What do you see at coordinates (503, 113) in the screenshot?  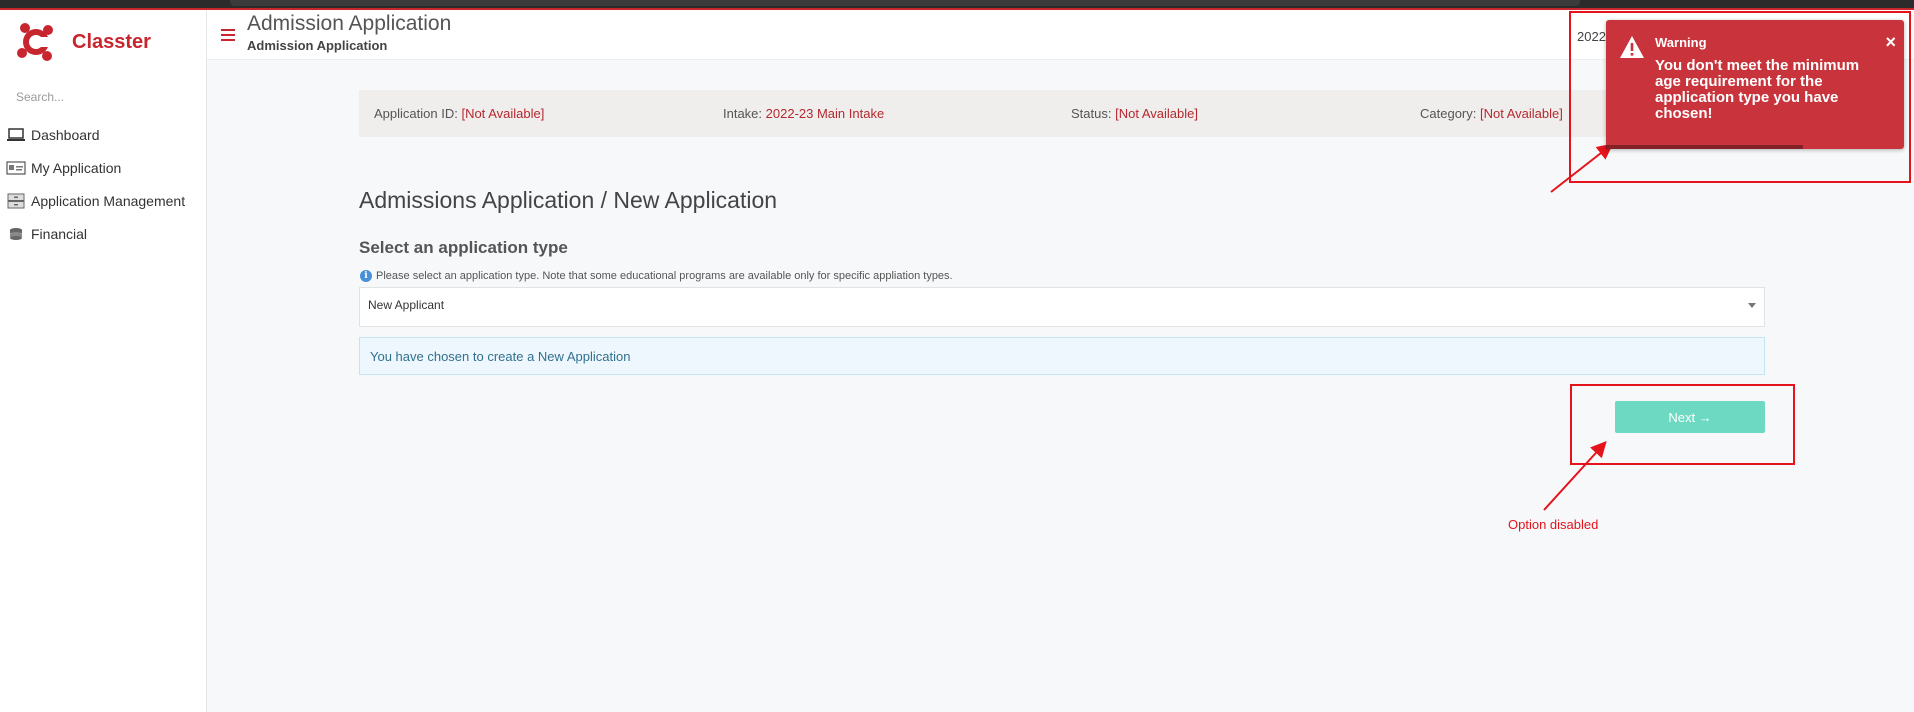 I see `application-id-value: [Not Available]` at bounding box center [503, 113].